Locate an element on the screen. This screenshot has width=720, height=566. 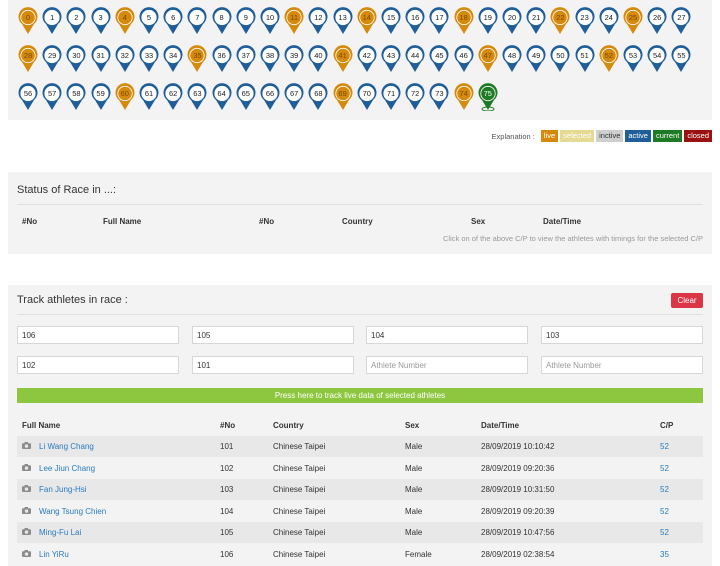
checkpoint-pin-70: 70 is located at coordinates (367, 97).